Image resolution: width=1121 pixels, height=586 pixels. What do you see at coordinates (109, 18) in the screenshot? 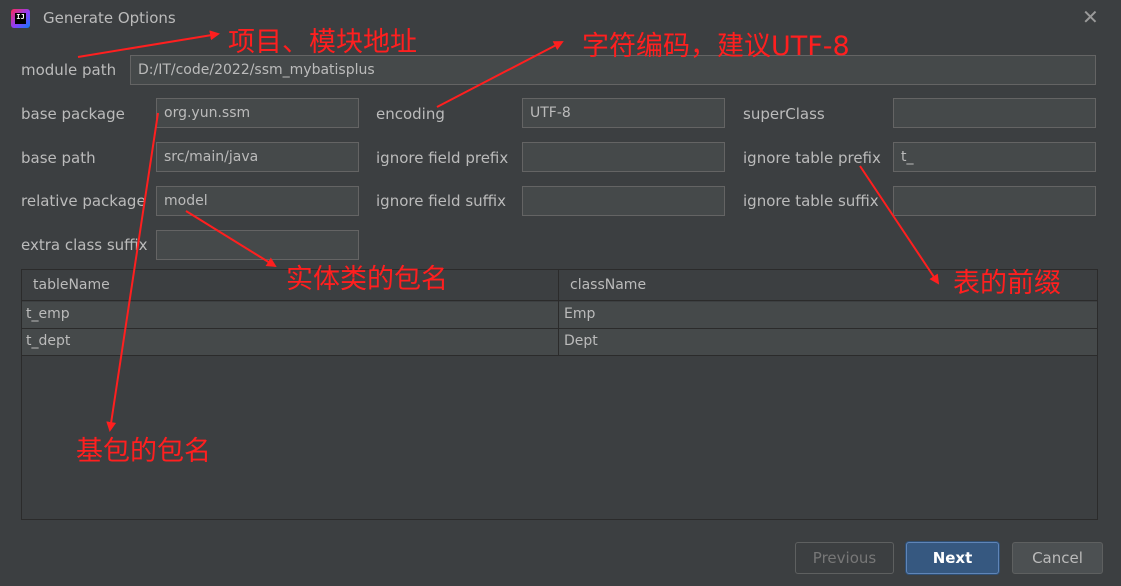
I see `dialog-title: Generate Options` at bounding box center [109, 18].